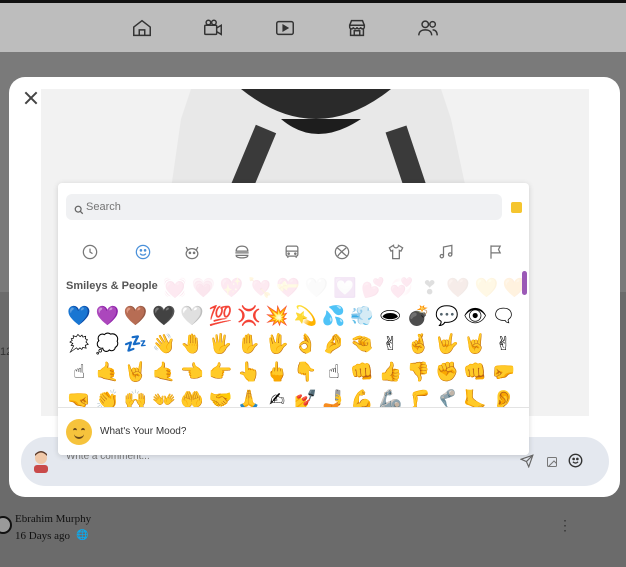 The width and height of the screenshot is (626, 567). What do you see at coordinates (446, 252) in the screenshot?
I see `symbols-icon` at bounding box center [446, 252].